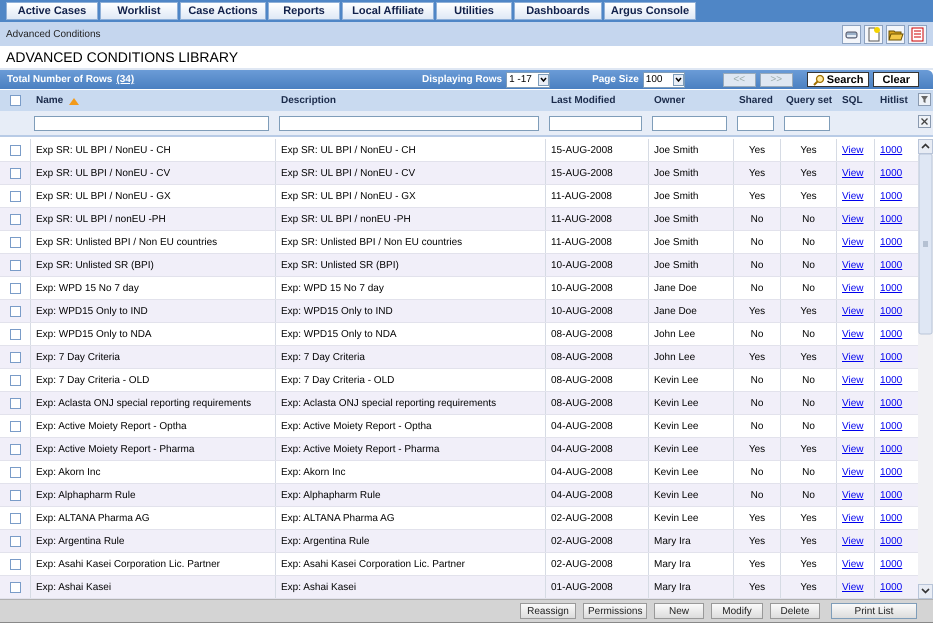 This screenshot has height=623, width=933. Describe the element at coordinates (896, 79) in the screenshot. I see `clear-button: Clear` at that location.